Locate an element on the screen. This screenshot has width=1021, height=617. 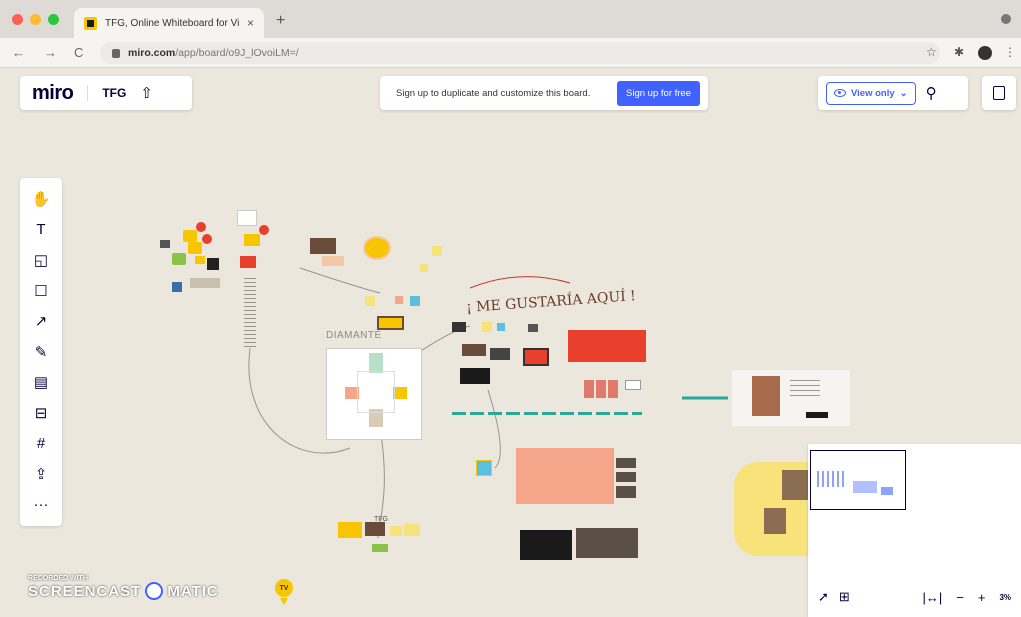
screencast-watermark: RECORDED WITH SCREENCAST MATIC is located at coordinates (123, 587).